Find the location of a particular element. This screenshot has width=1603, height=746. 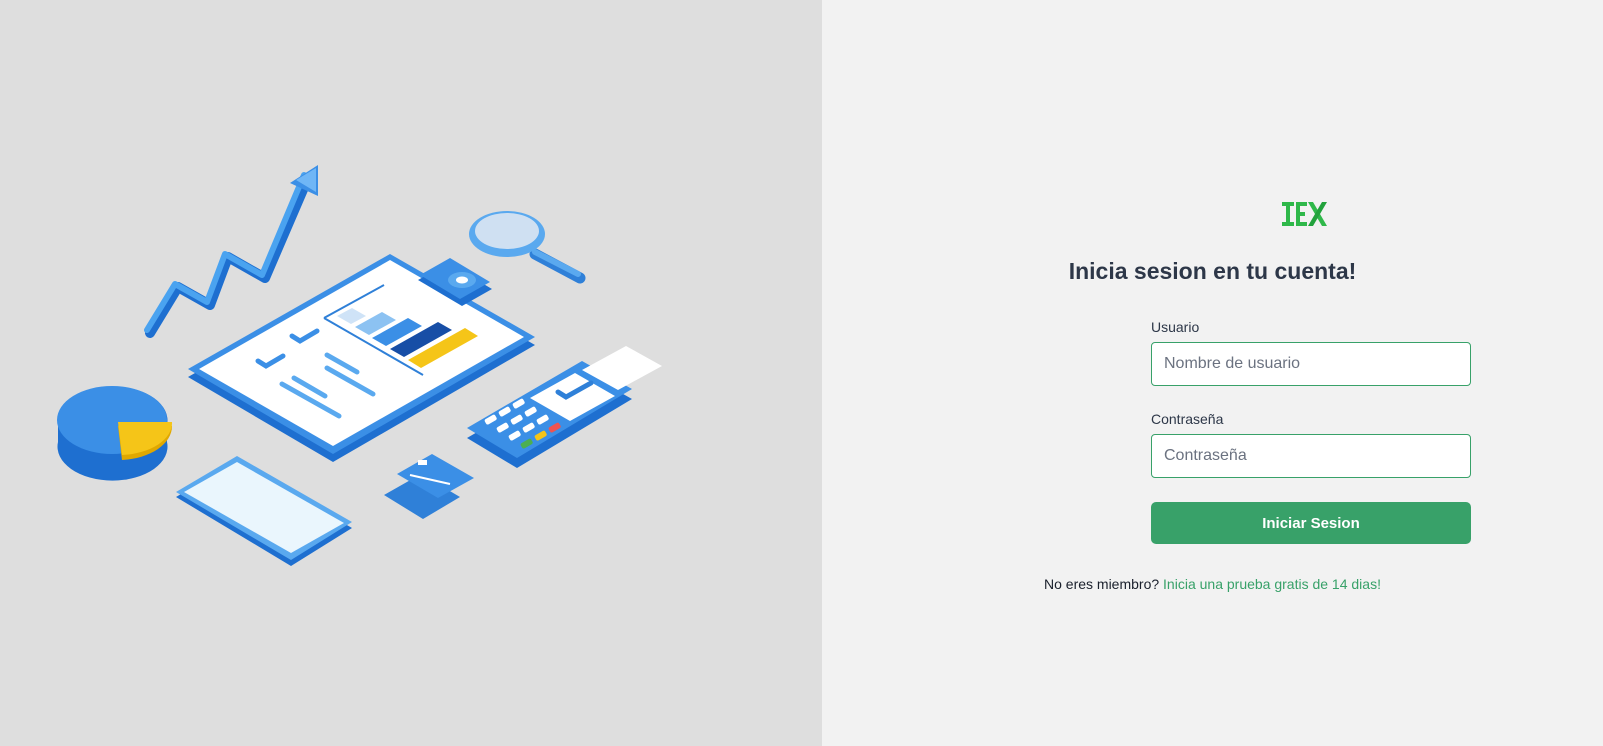

password-input is located at coordinates (1311, 456).